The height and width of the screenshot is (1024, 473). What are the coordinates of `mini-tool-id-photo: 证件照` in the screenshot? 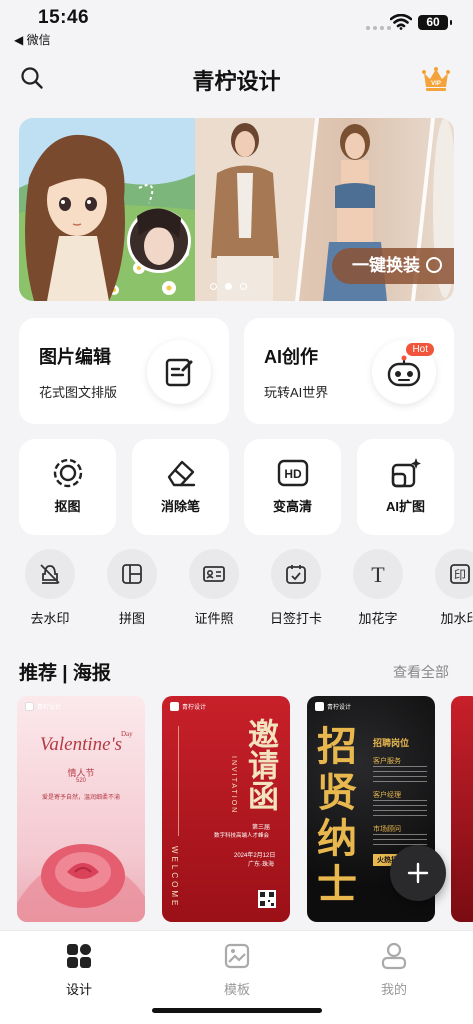 It's located at (214, 588).